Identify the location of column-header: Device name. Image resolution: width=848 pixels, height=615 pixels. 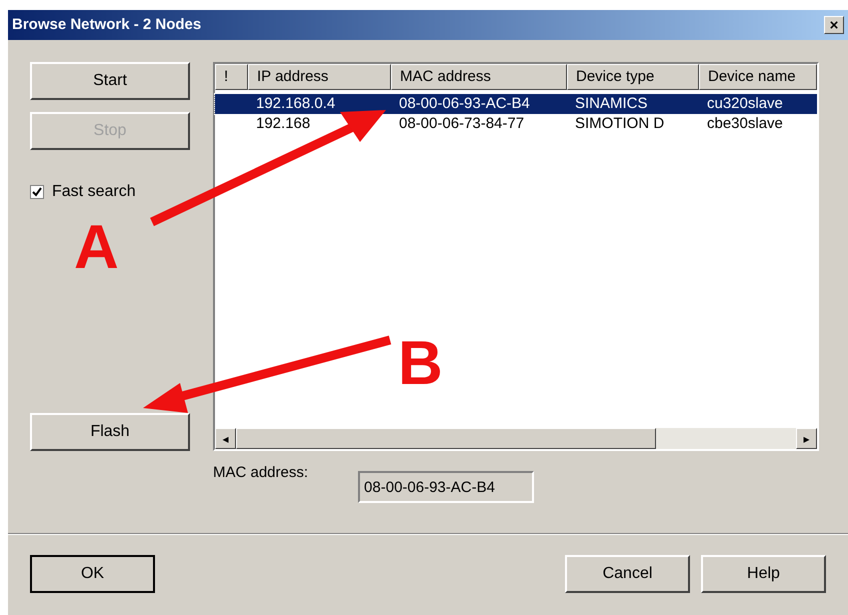
(758, 77).